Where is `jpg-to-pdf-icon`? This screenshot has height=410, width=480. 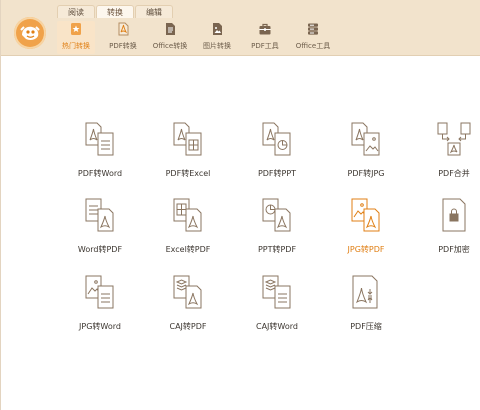
jpg-to-pdf-icon is located at coordinates (365, 215).